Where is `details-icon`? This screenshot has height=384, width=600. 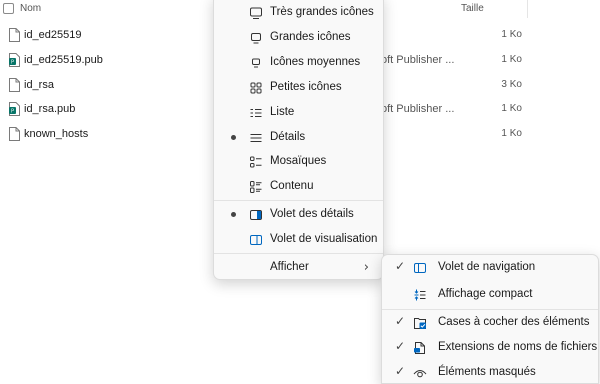 details-icon is located at coordinates (256, 138).